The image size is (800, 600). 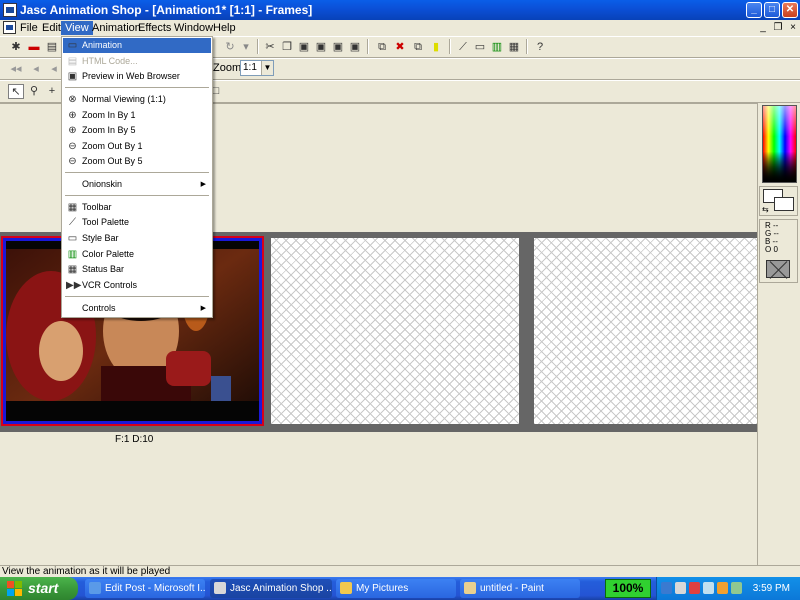 What do you see at coordinates (396, 588) in the screenshot?
I see `task-my-pictures: My Pictures` at bounding box center [396, 588].